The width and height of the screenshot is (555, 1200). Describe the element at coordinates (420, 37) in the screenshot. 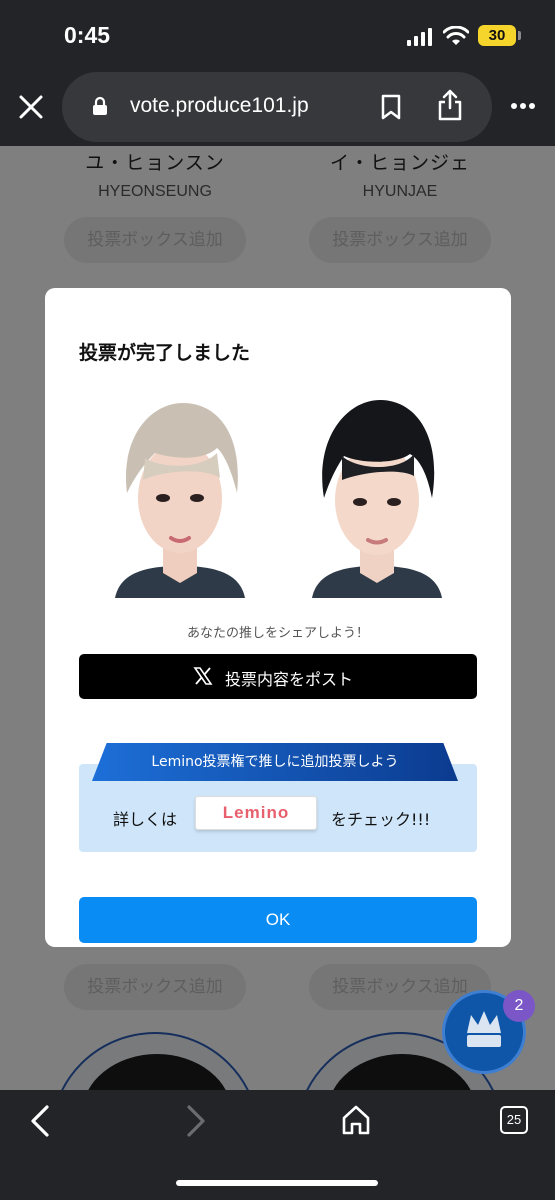

I see `signal-icon` at that location.